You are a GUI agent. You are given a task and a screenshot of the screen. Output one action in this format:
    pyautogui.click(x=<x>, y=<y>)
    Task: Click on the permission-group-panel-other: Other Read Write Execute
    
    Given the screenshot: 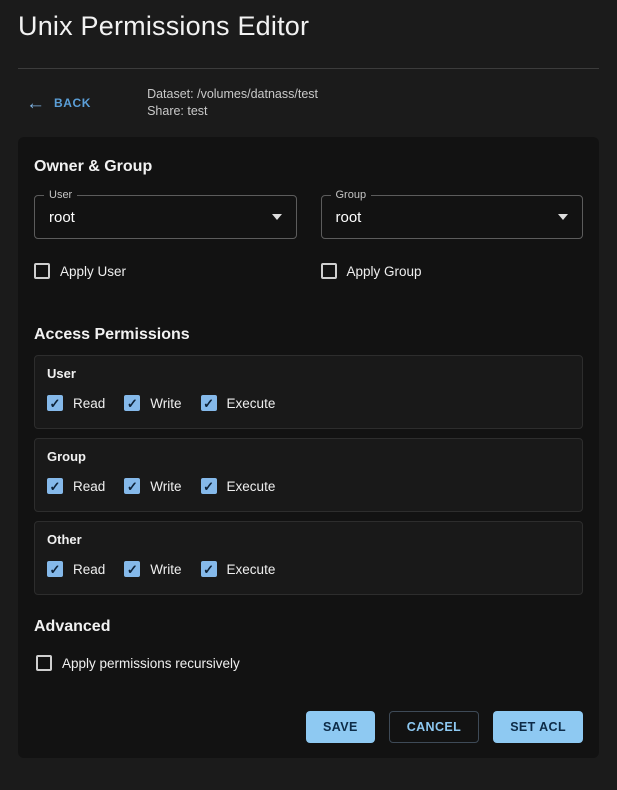 What is the action you would take?
    pyautogui.click(x=308, y=558)
    